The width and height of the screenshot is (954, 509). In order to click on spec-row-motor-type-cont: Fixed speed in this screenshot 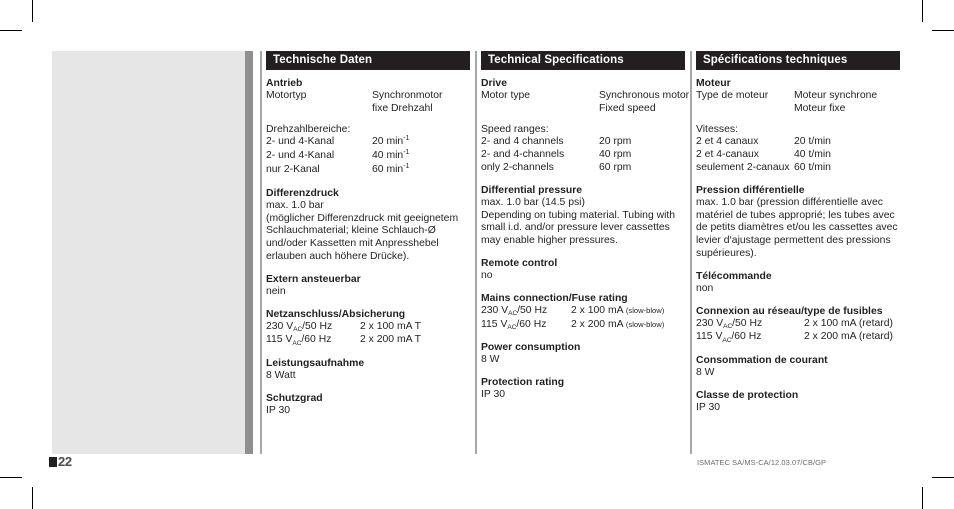, I will do `click(583, 109)`.